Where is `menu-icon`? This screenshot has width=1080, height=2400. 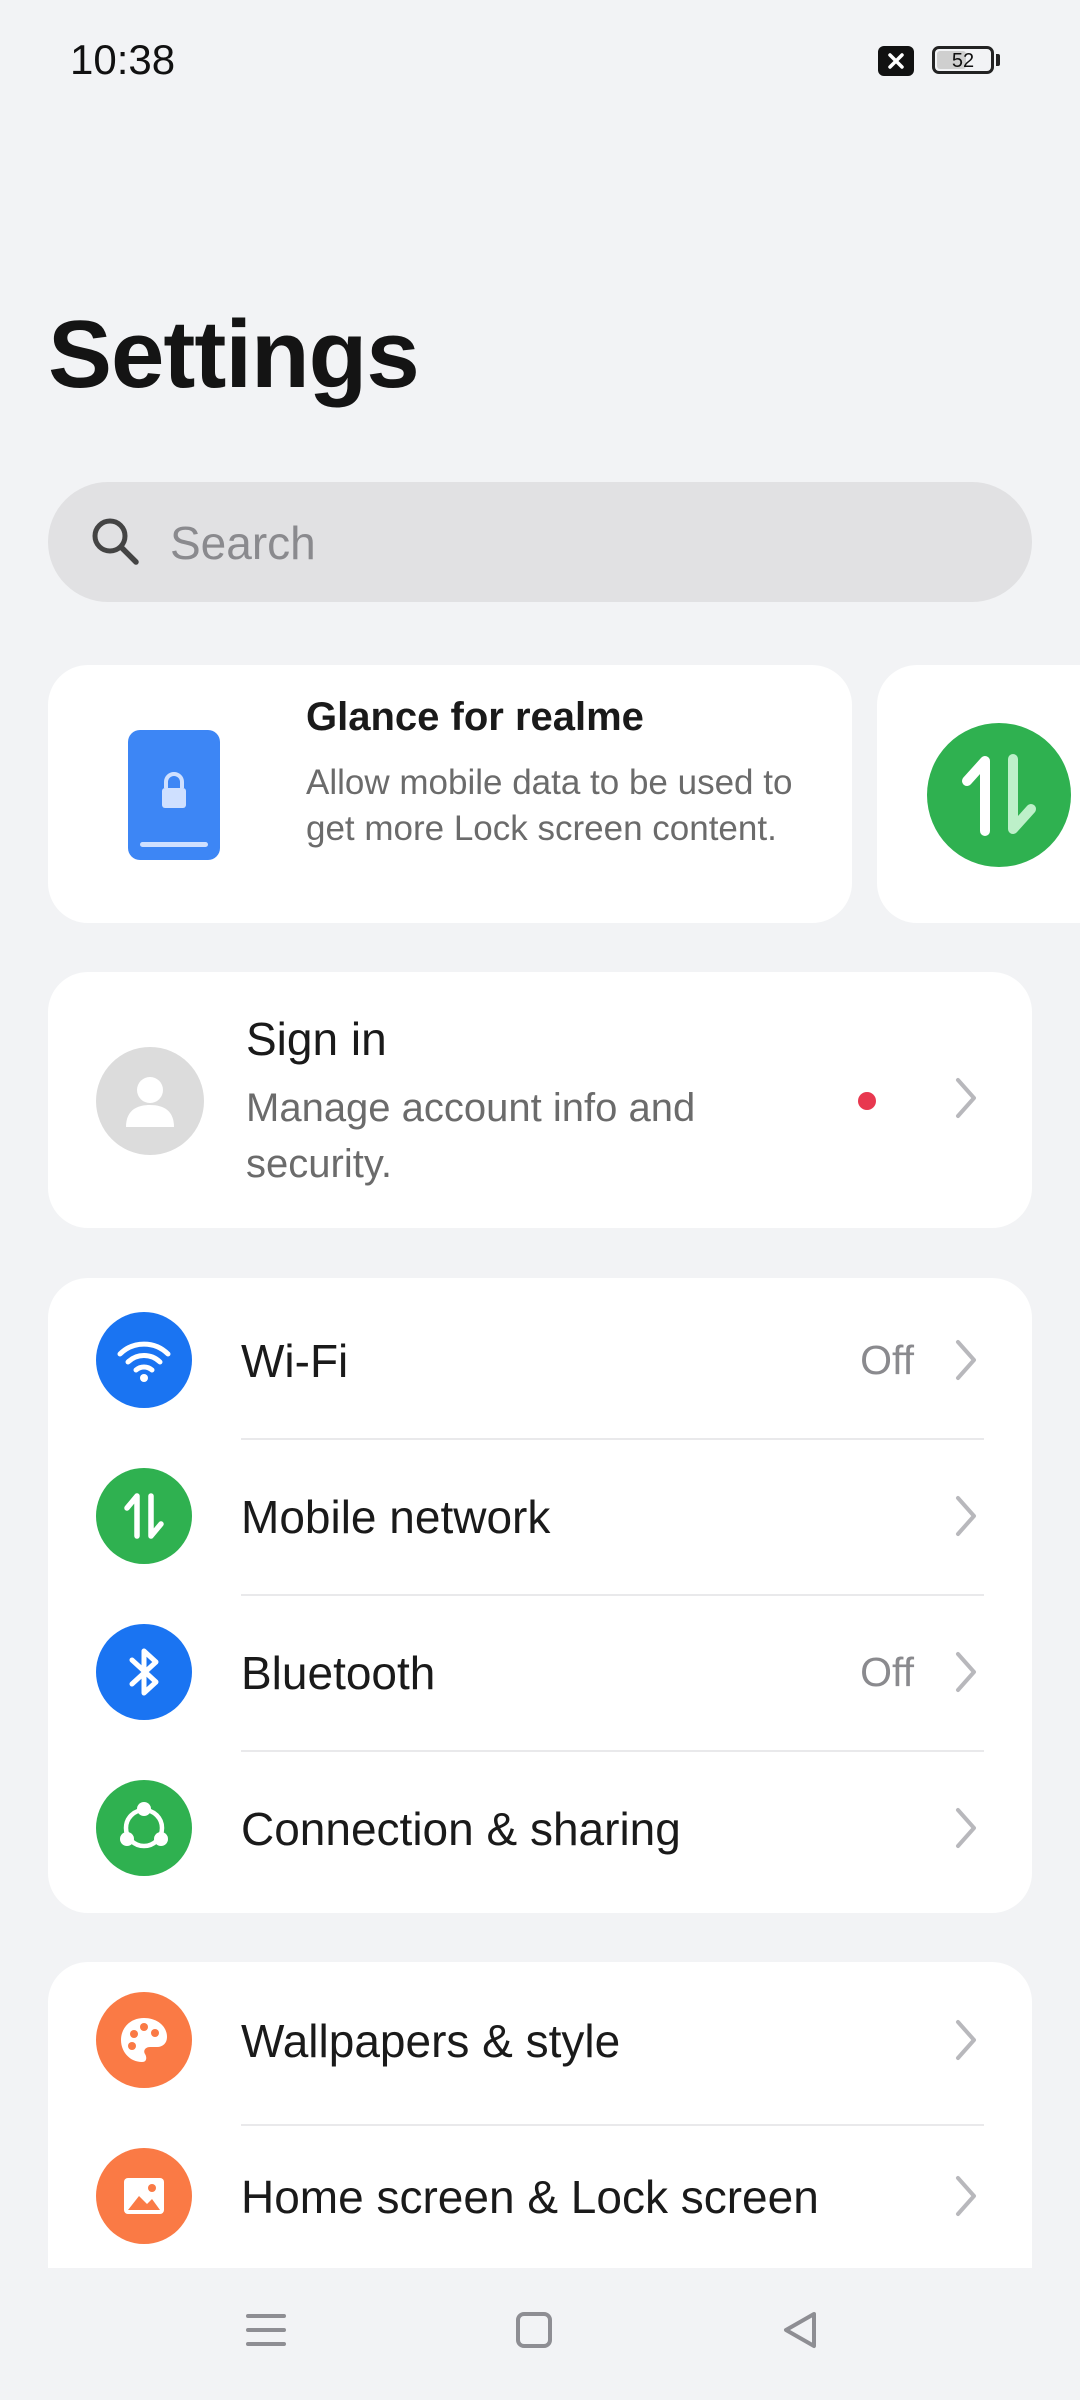
menu-icon is located at coordinates (266, 2330).